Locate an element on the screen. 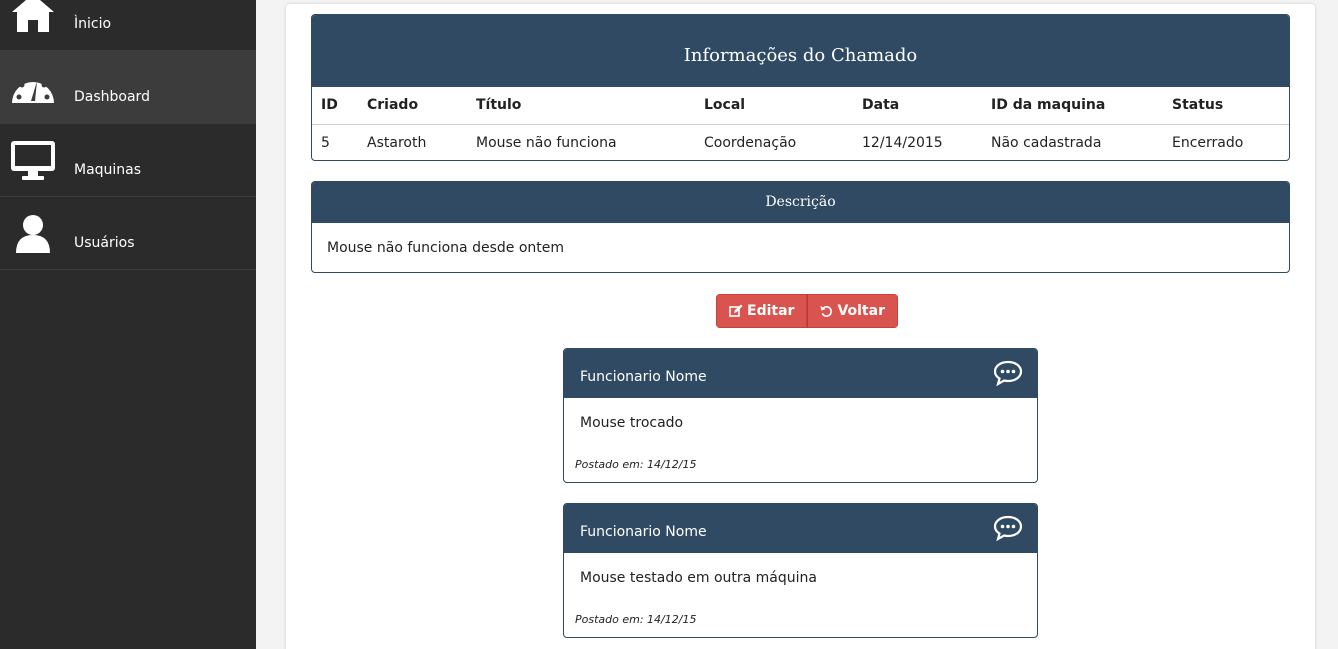 Image resolution: width=1338 pixels, height=649 pixels. sidebar-item-inicio: Ìnicio is located at coordinates (128, 25).